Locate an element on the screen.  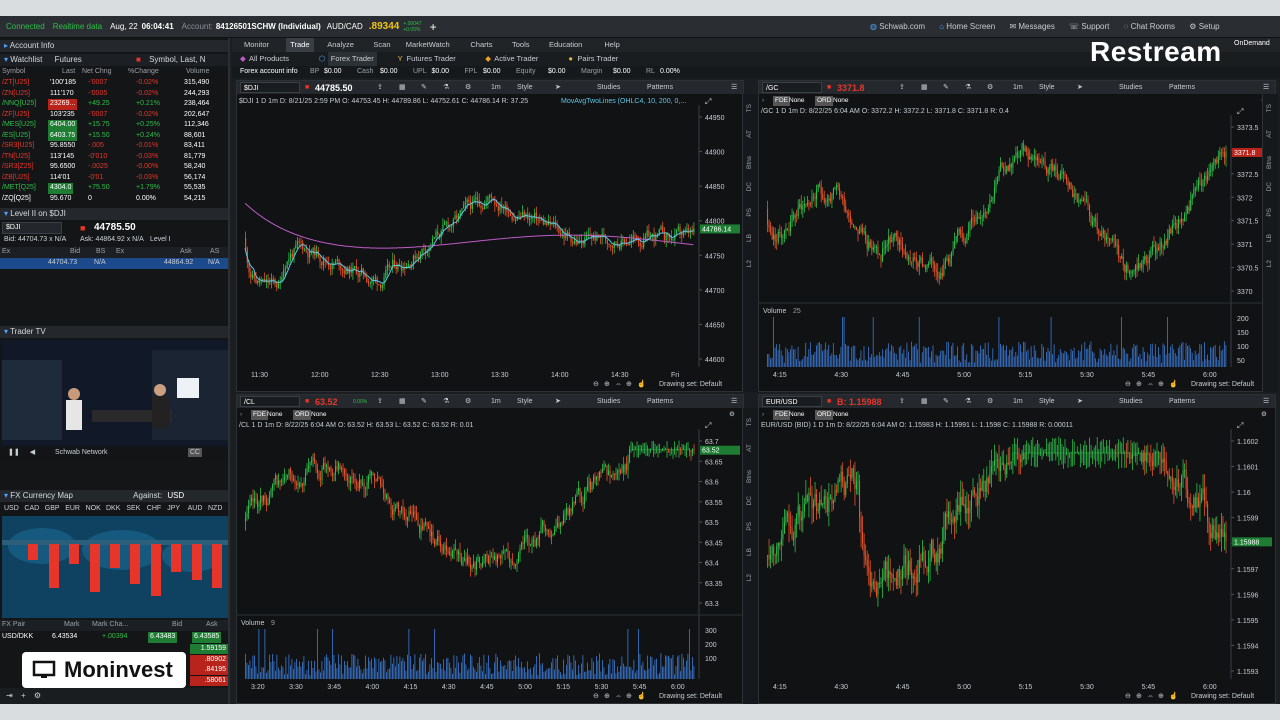
watchlist-row: /ZB[U25] 114'01 -0'01 -0.03% 56,174 is located at coordinates (114, 178).